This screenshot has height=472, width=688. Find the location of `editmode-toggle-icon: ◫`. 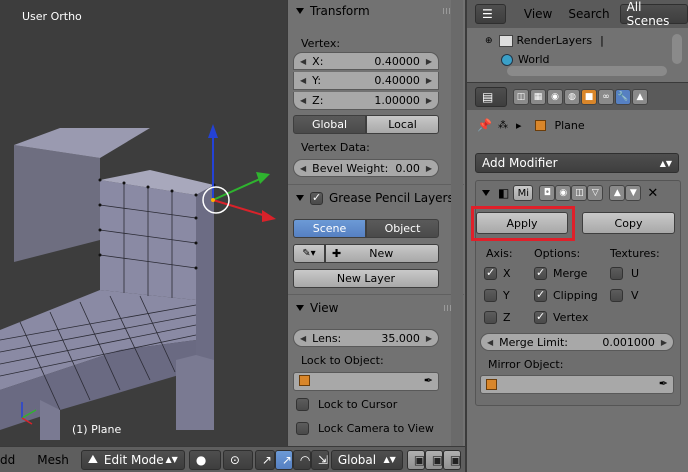

editmode-toggle-icon: ◫ is located at coordinates (579, 193).